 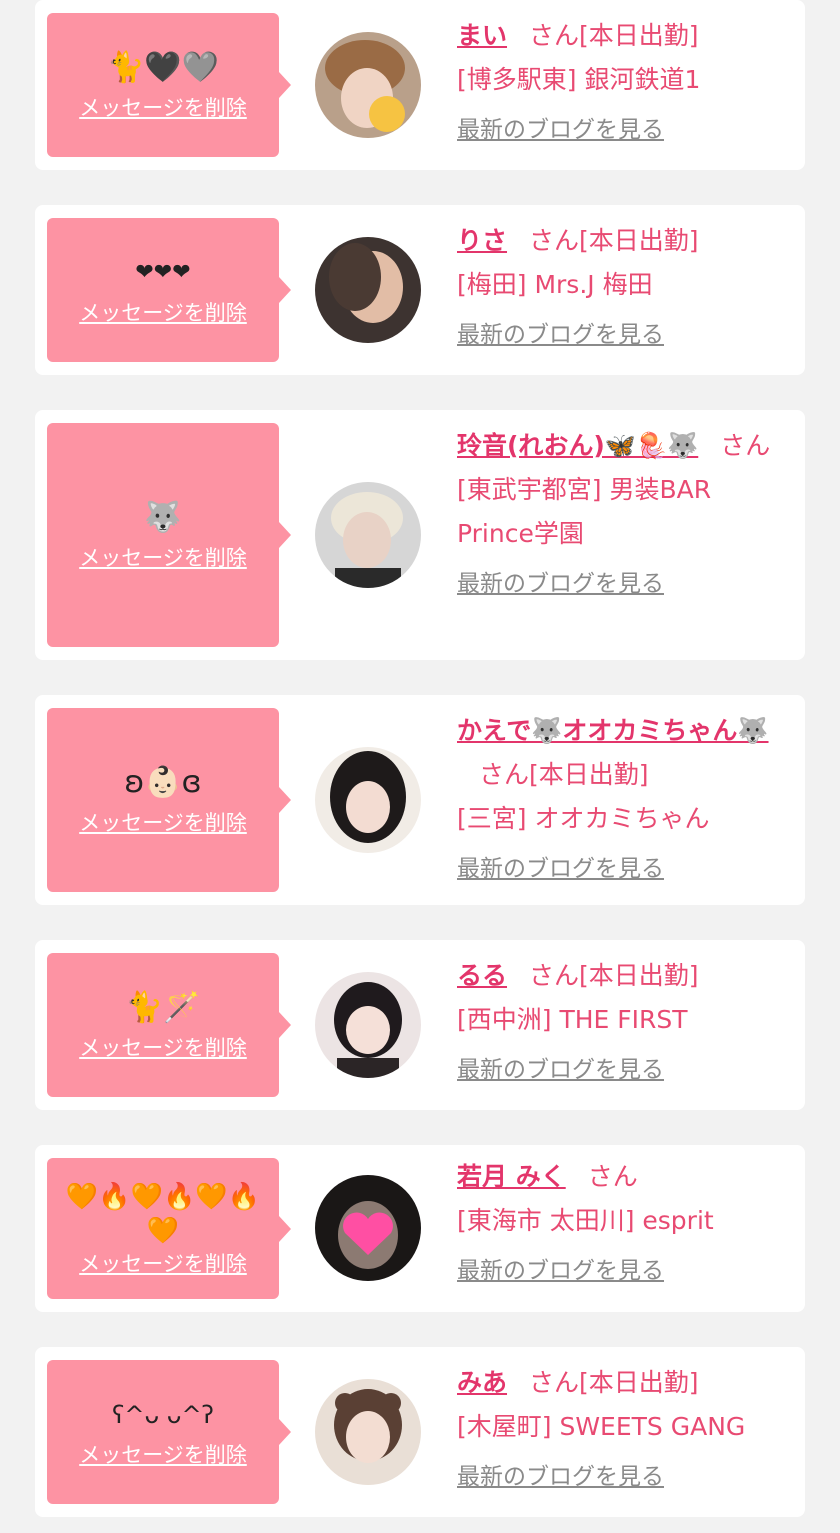 I want to click on cast-name-link: みあ, so click(x=482, y=1382).